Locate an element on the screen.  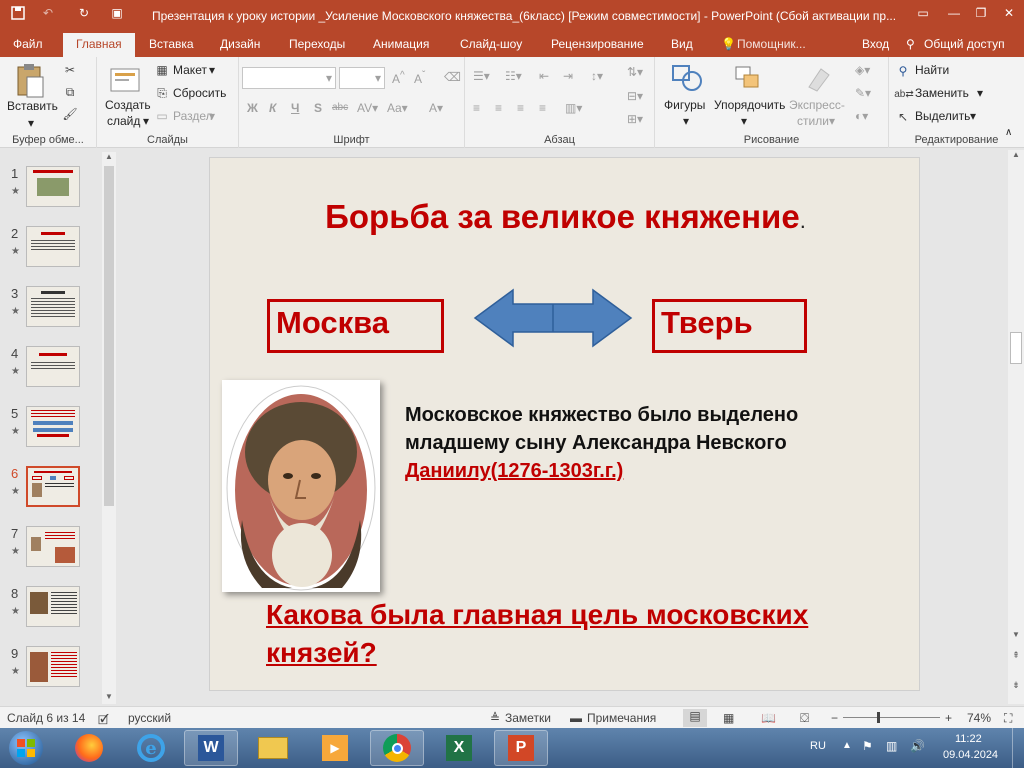
zoom-out-button: − is located at coordinates (834, 718).